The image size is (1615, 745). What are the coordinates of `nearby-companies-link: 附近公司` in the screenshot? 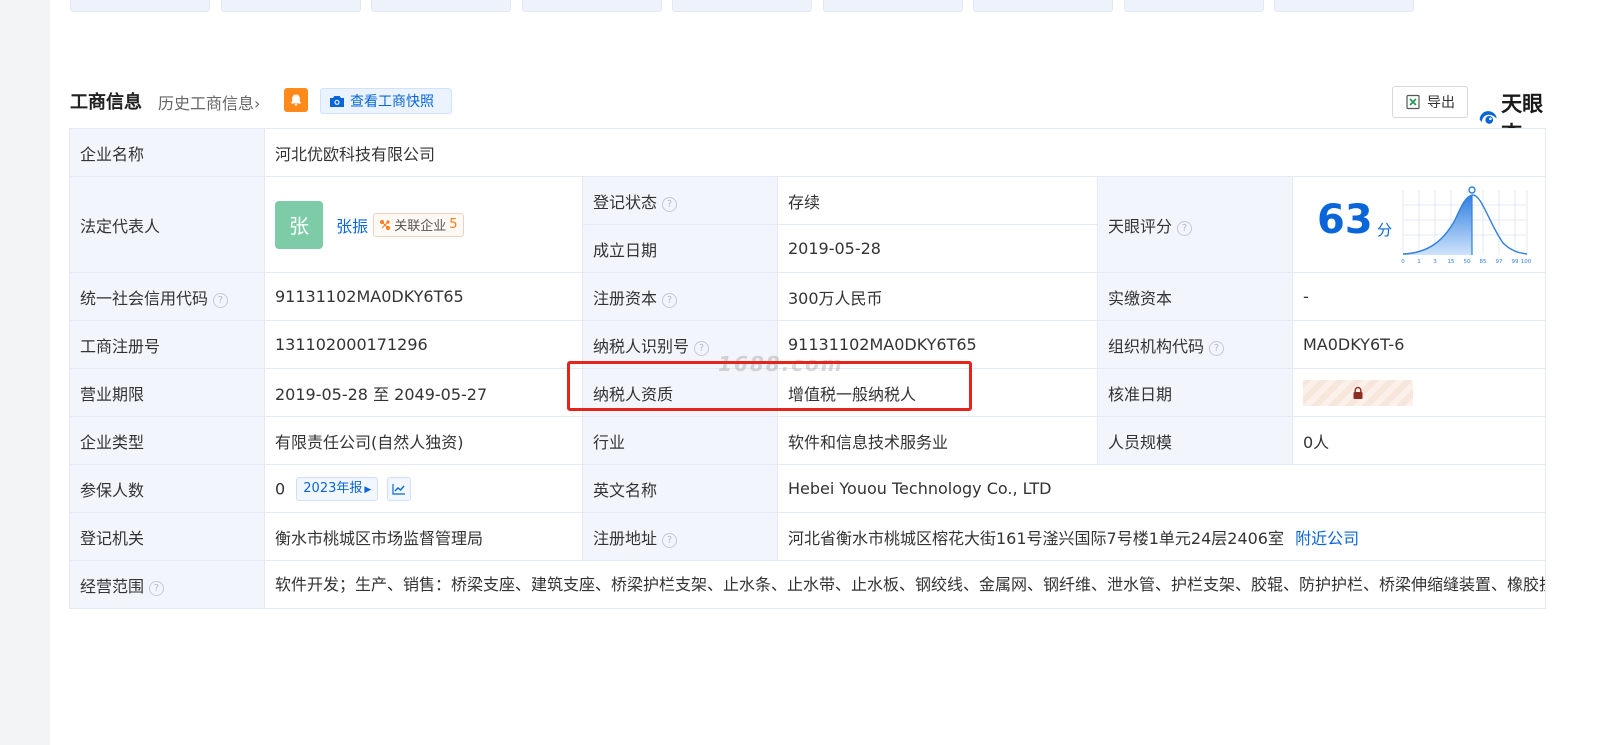 It's located at (1327, 538).